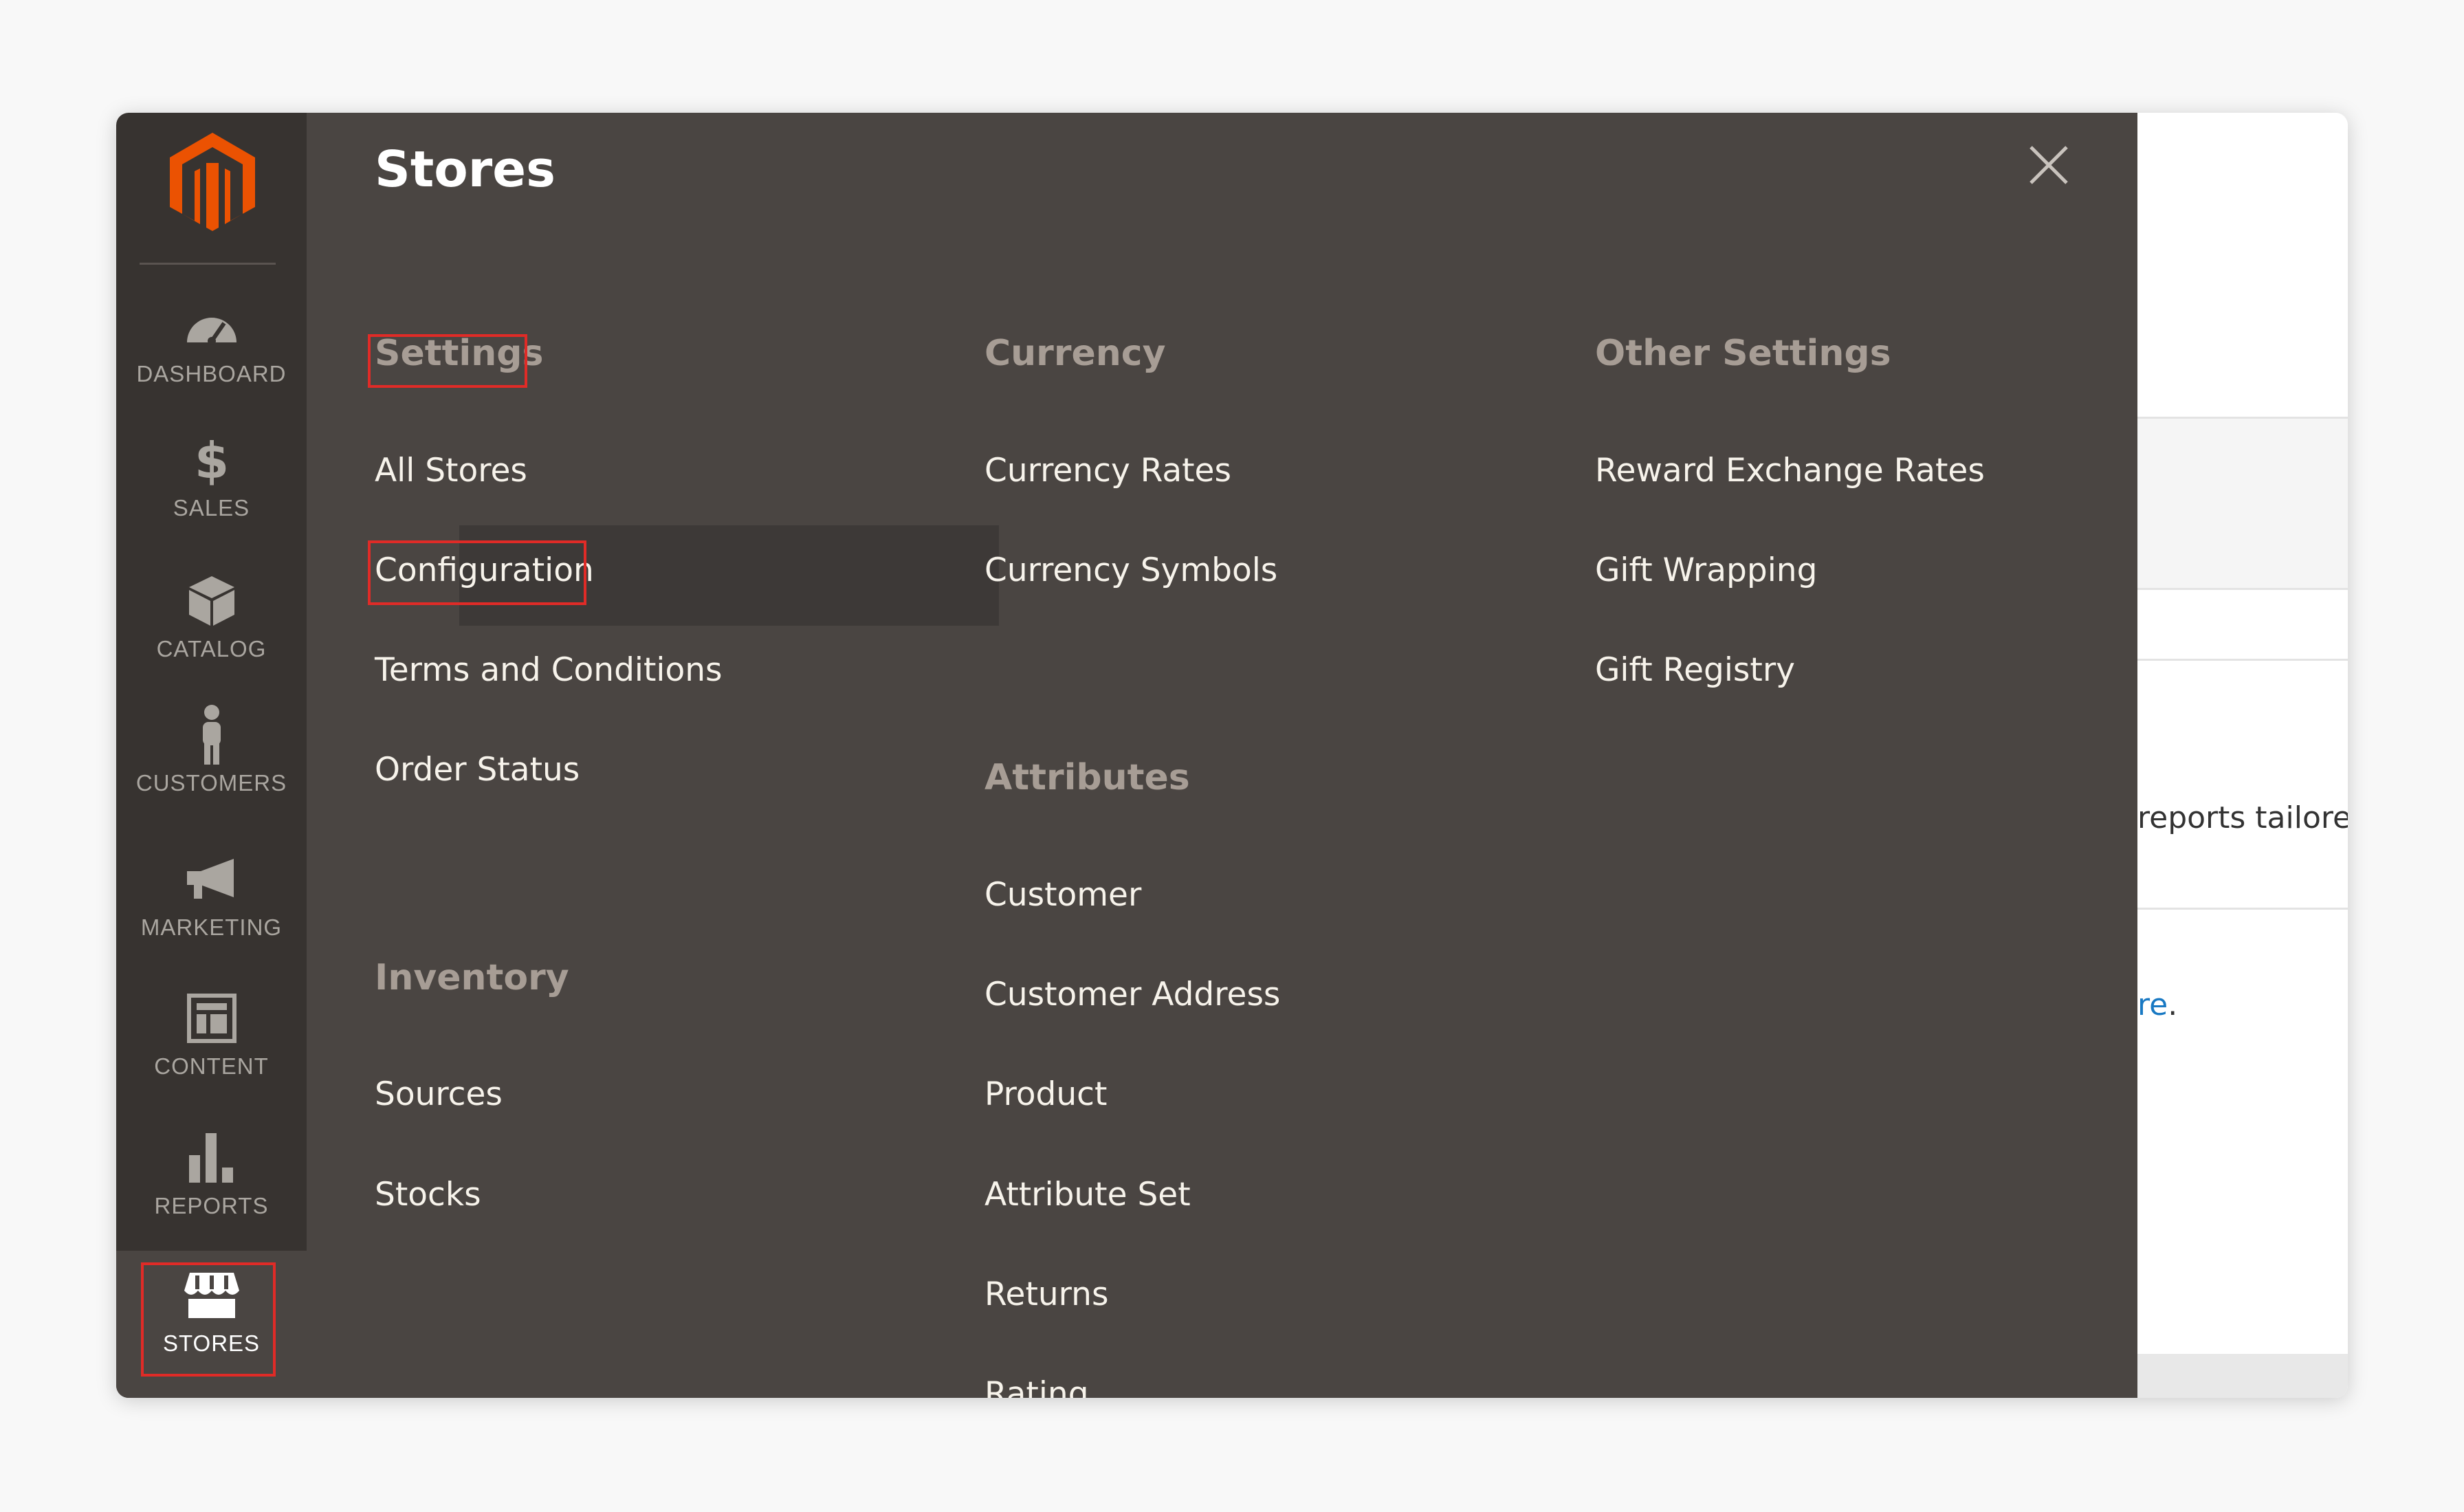 This screenshot has width=2464, height=1512. Describe the element at coordinates (211, 1066) in the screenshot. I see `nav-label: CONTENT` at that location.